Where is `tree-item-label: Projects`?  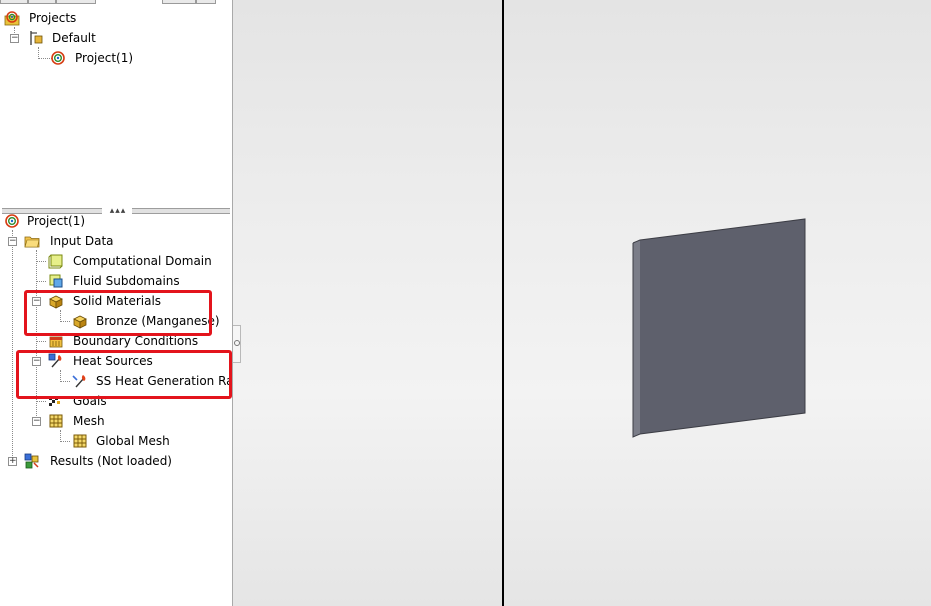
tree-item-label: Projects is located at coordinates (53, 18).